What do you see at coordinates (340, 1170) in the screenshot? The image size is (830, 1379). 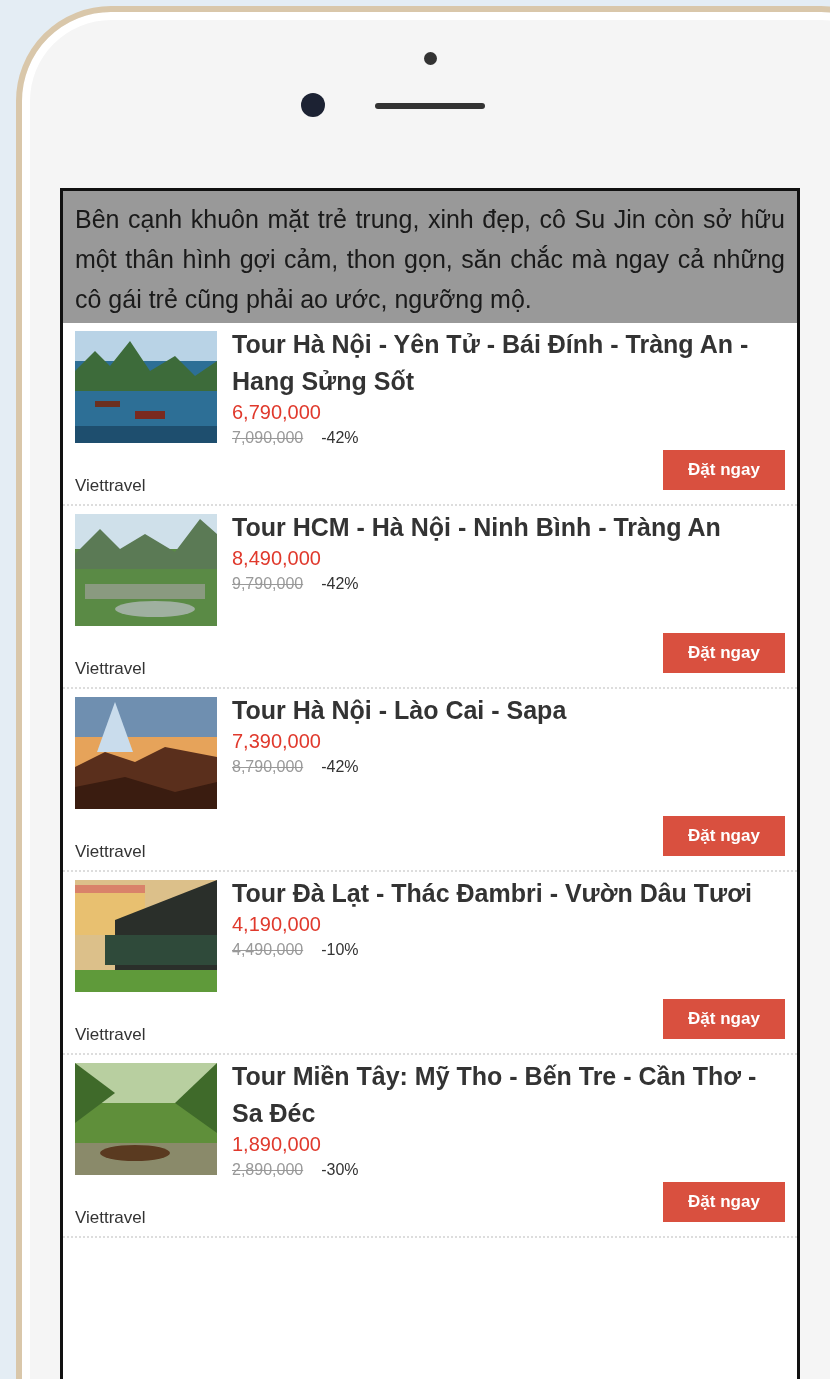 I see `discount-text: -30%` at bounding box center [340, 1170].